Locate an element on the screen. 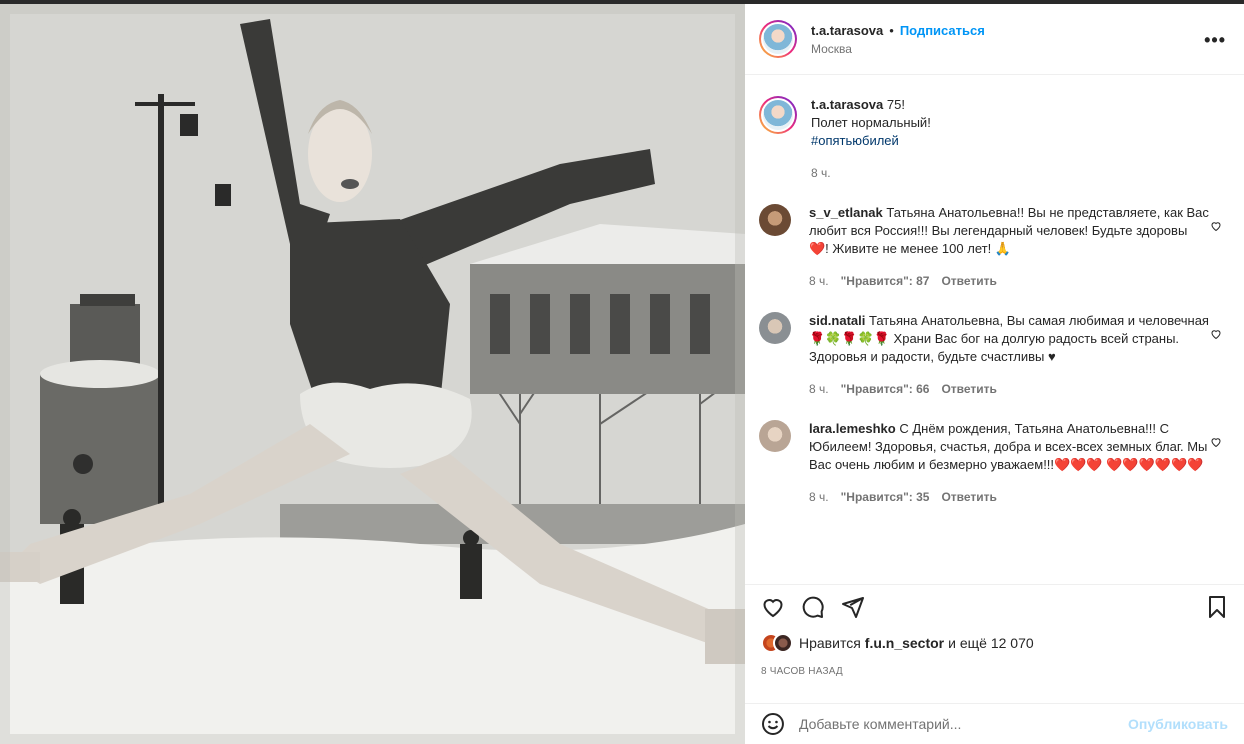  likes-count: и ещё 12 070 is located at coordinates (991, 643).